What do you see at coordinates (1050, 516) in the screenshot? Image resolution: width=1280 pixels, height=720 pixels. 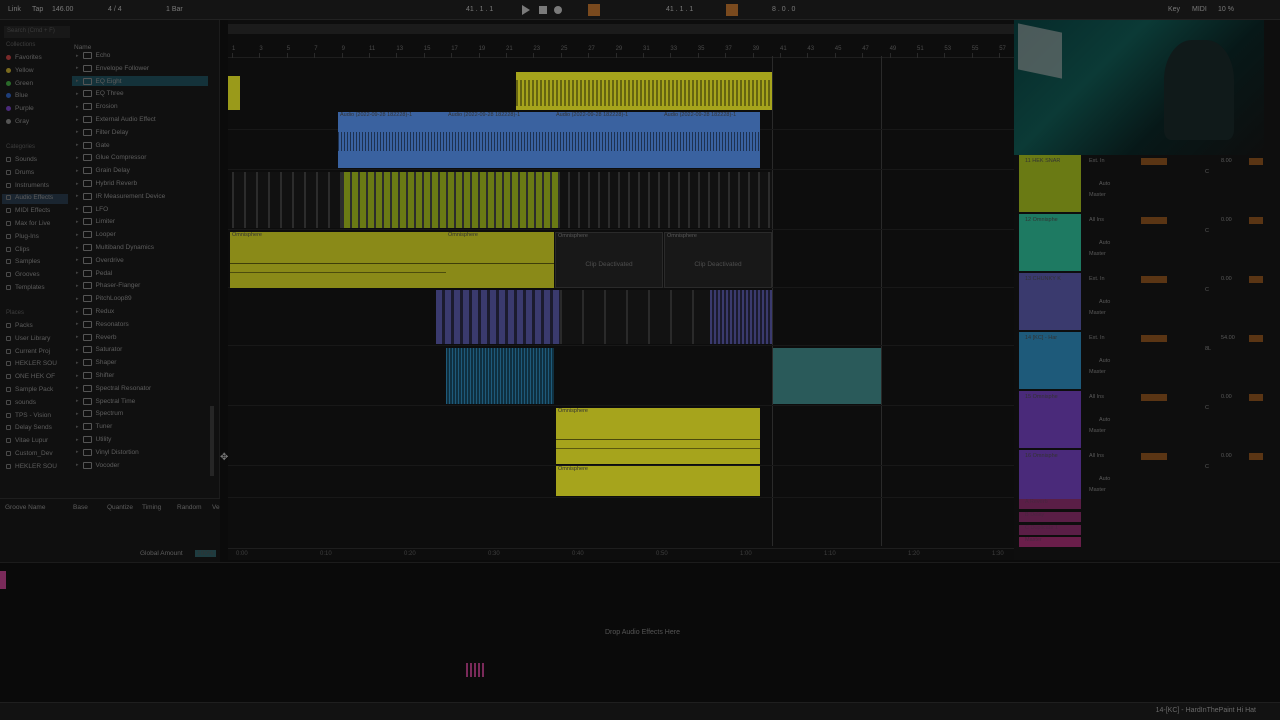 I see `return-track: B Delay` at bounding box center [1050, 516].